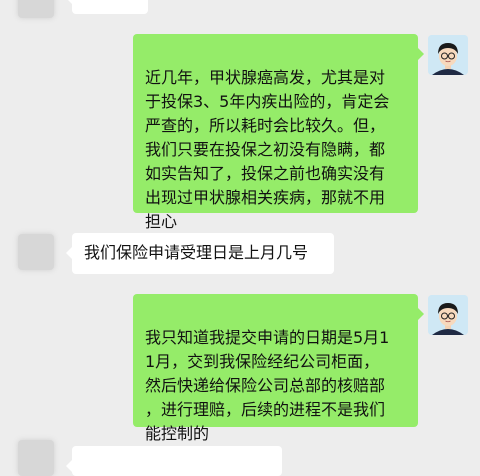  I want to click on message-text: 我们保险申请受理日是上月几号, so click(196, 252).